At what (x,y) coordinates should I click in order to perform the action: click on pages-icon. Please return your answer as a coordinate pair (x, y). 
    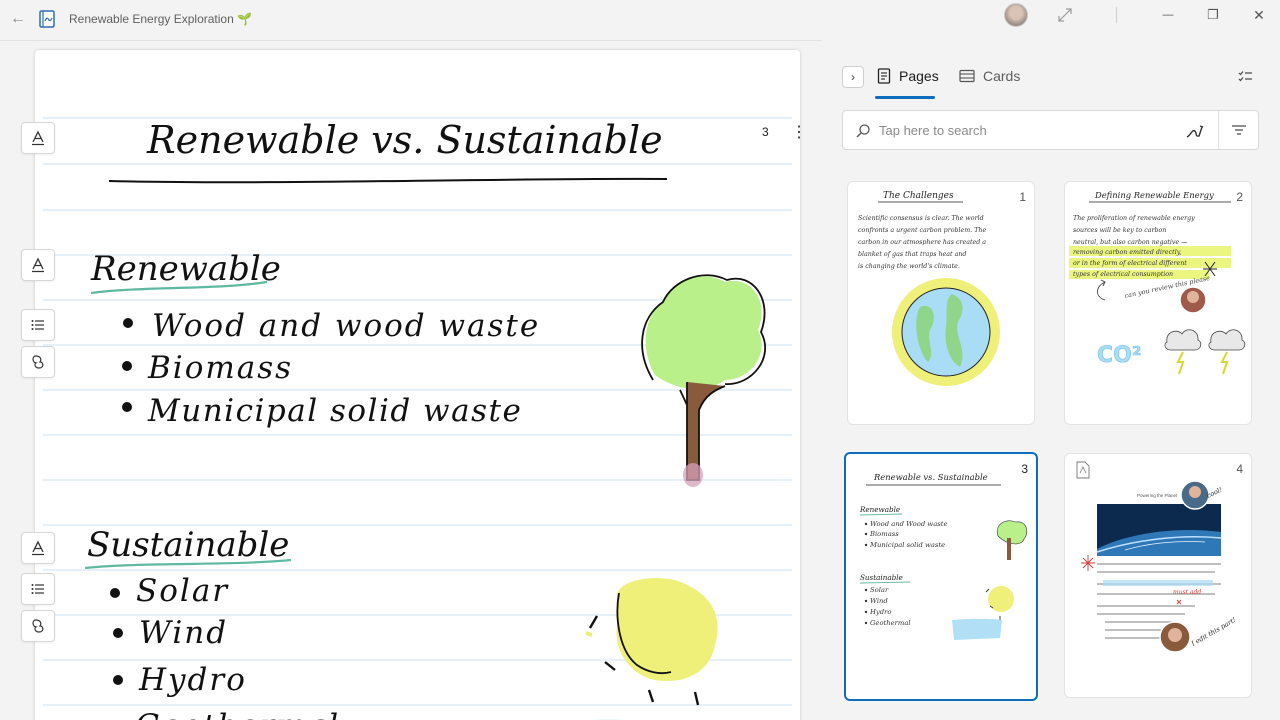
    Looking at the image, I should click on (884, 76).